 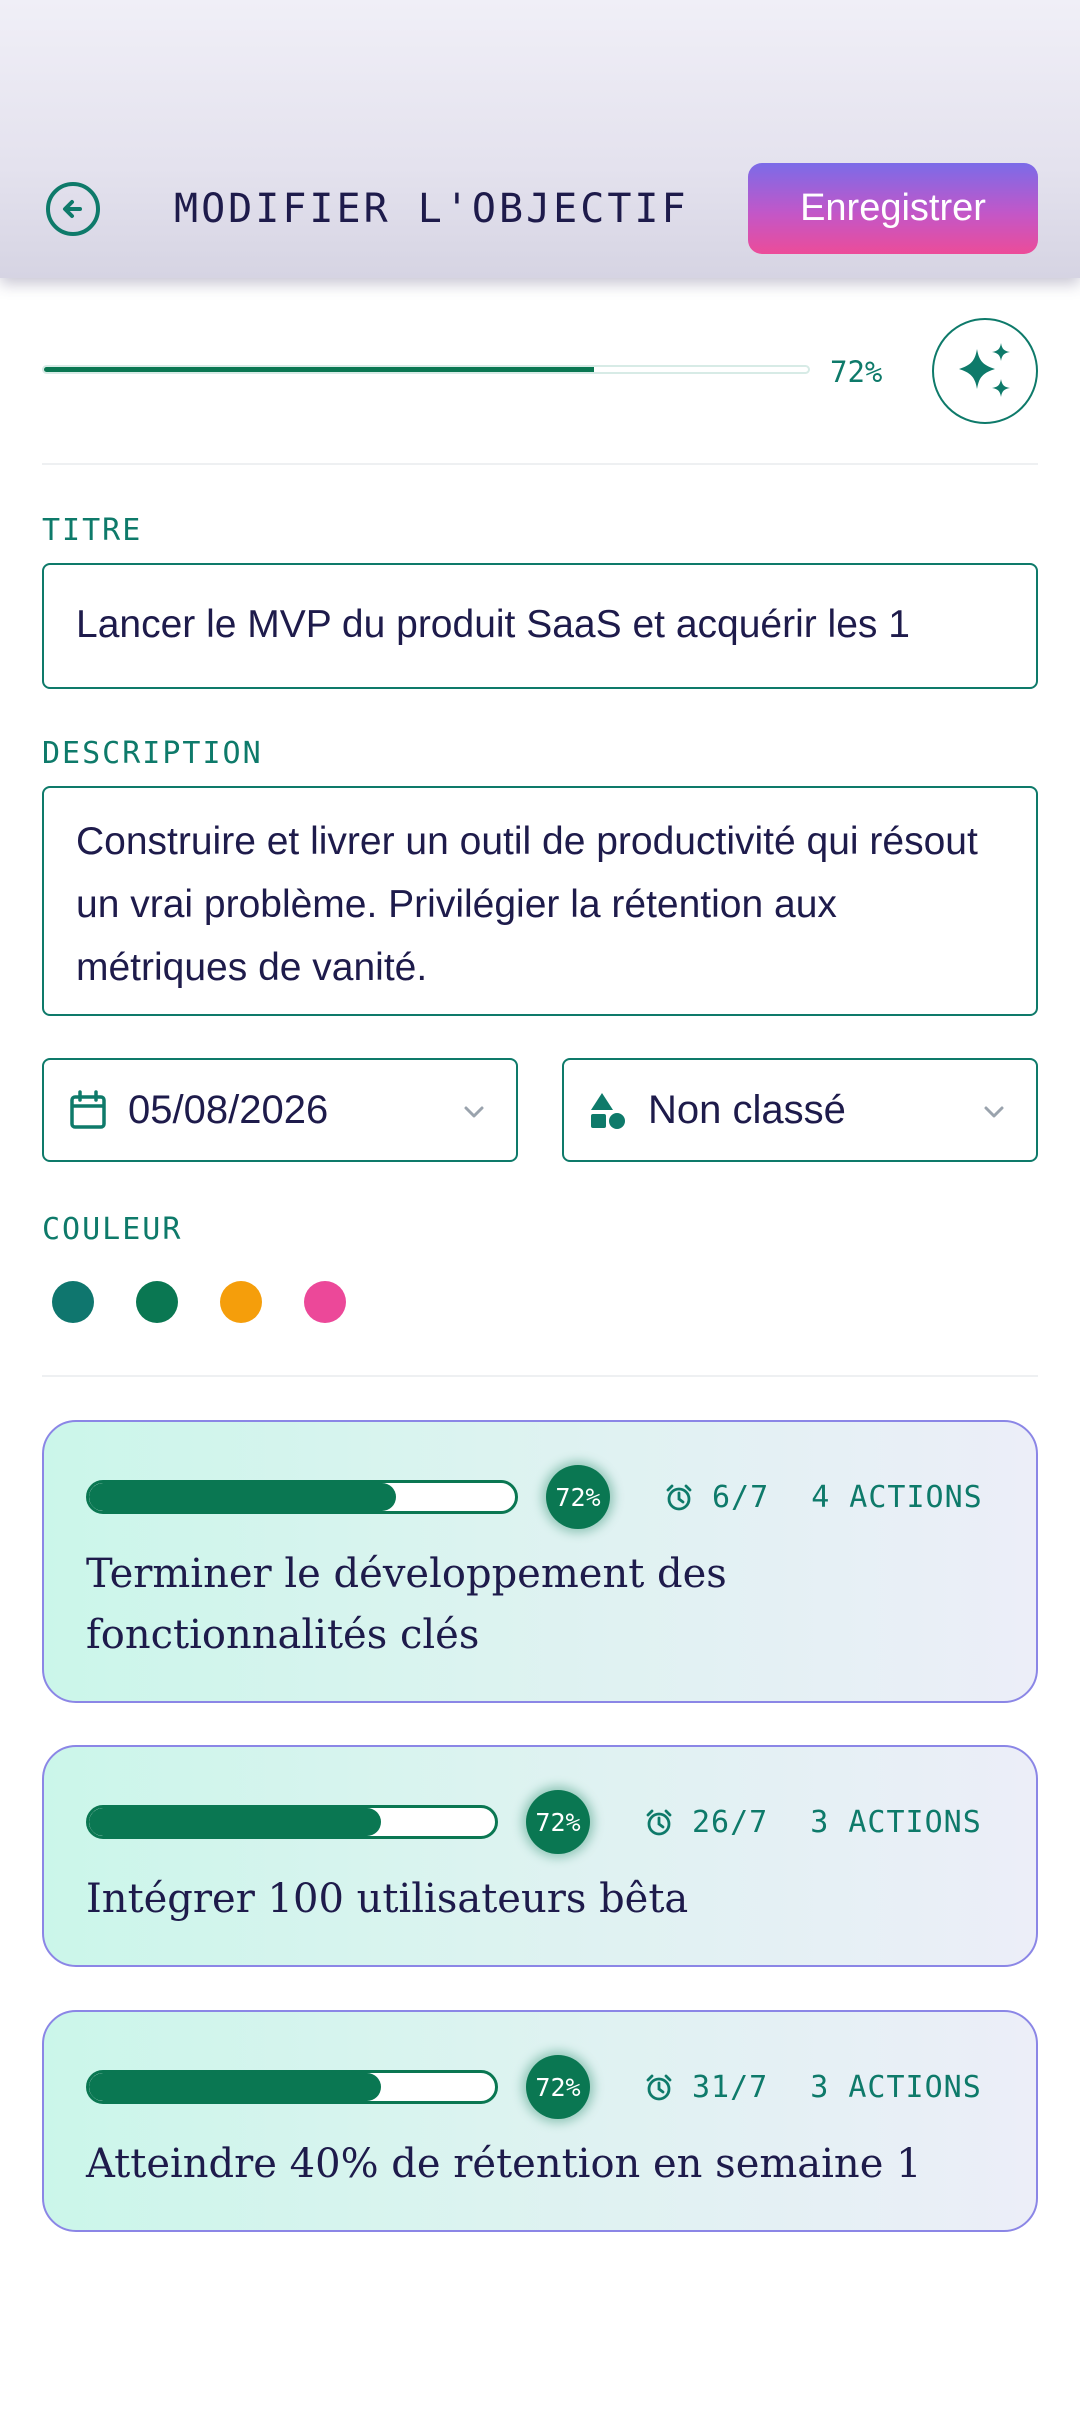 I want to click on milestone-title: Intégrer 100 utilisateurs bêta, so click(x=387, y=1899).